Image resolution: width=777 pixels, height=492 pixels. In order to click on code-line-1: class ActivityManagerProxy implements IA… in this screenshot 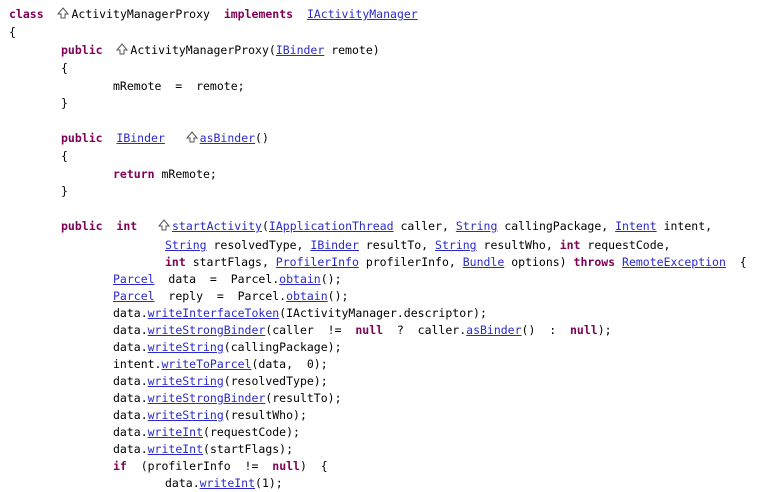, I will do `click(213, 14)`.